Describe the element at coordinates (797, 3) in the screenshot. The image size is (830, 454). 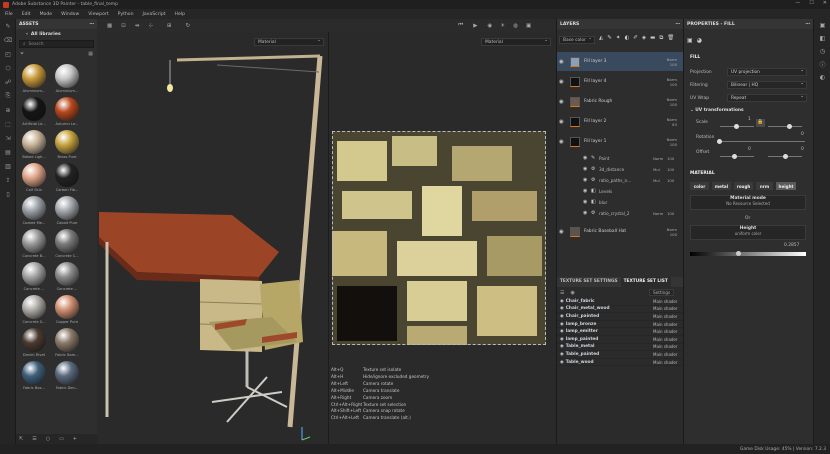
I see `minimize-button: —` at that location.